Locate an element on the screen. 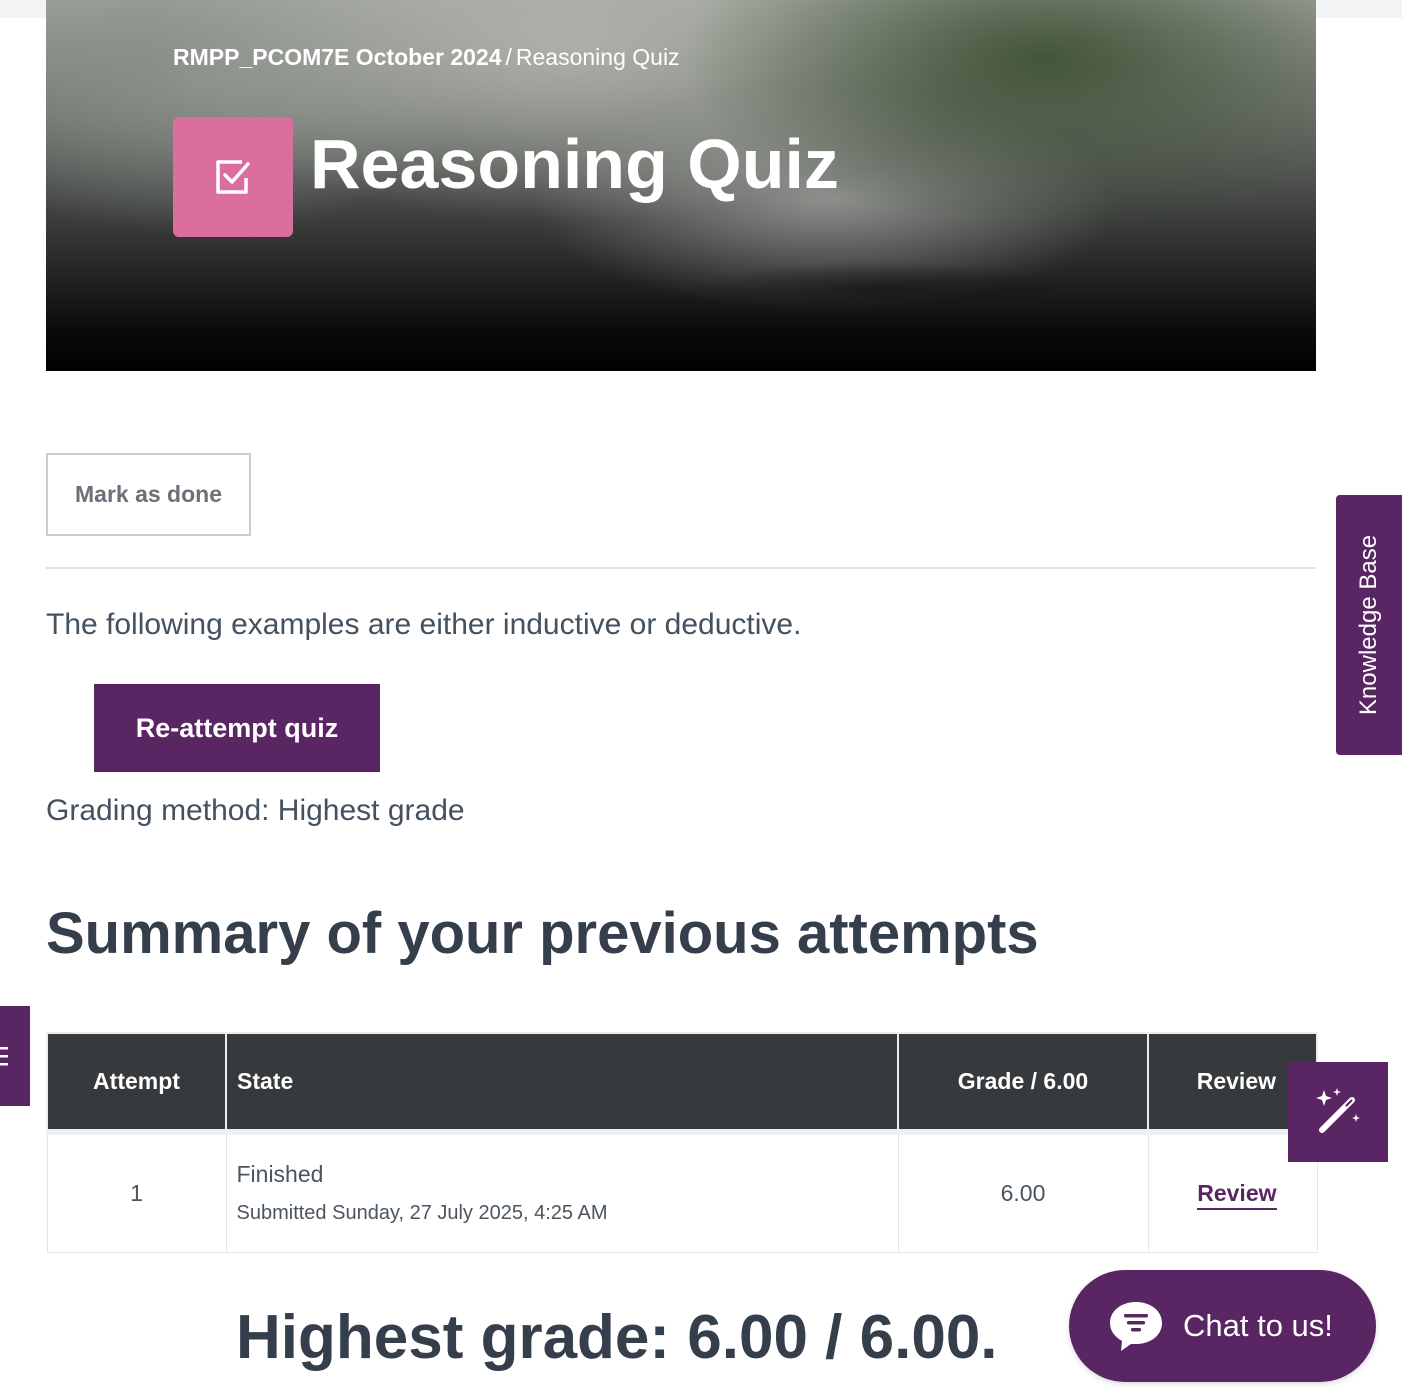  attempts-table-header-row: Attempt State Grade / 6.00 Review is located at coordinates (682, 1083).